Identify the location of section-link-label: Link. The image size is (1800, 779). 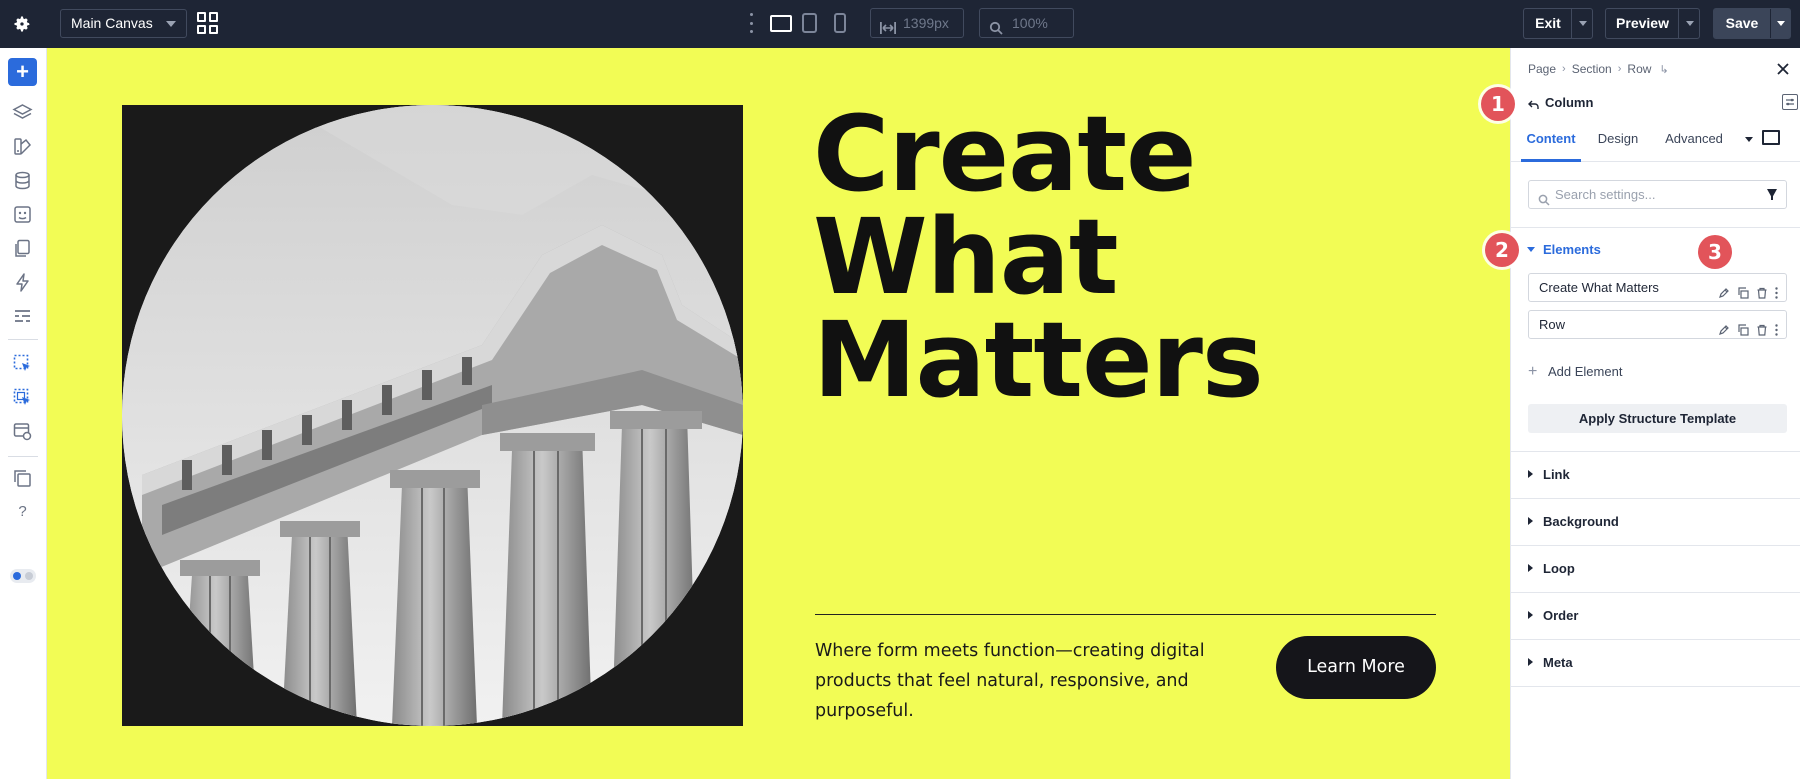
(1556, 474).